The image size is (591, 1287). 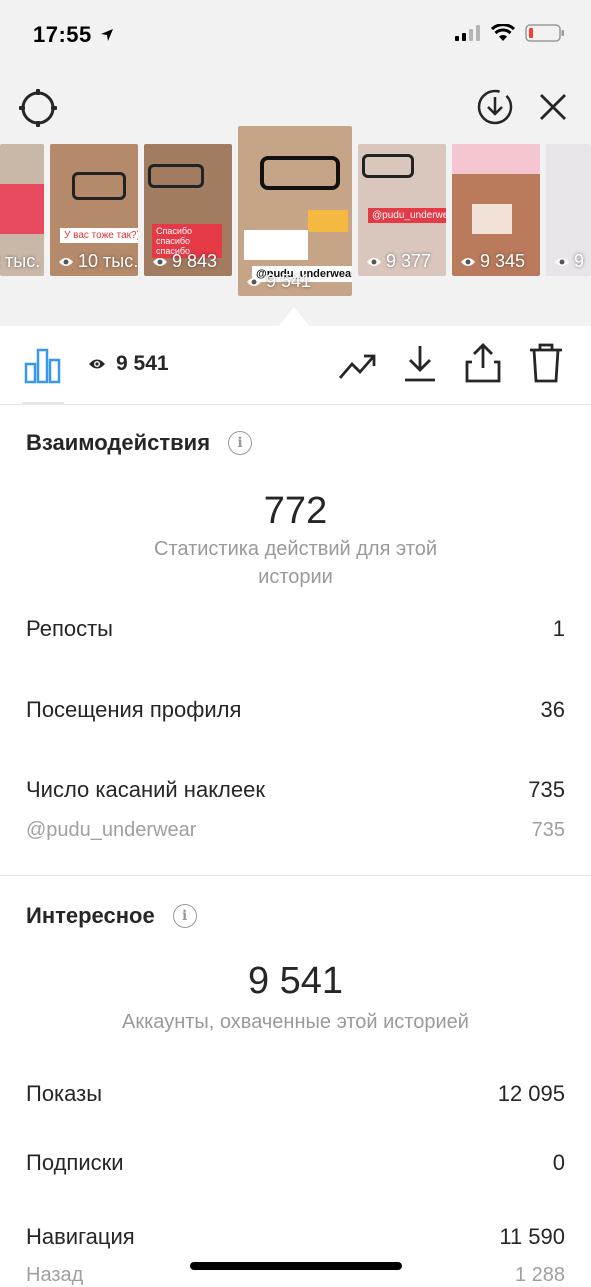 What do you see at coordinates (107, 35) in the screenshot?
I see `location-arrow-icon` at bounding box center [107, 35].